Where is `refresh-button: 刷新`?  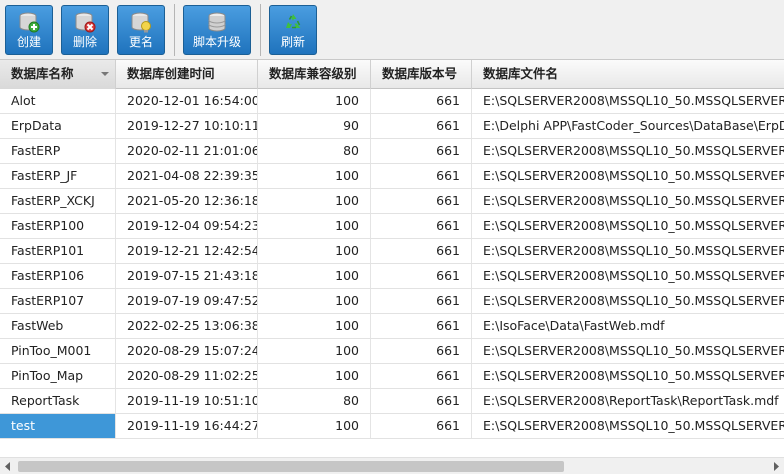 refresh-button: 刷新 is located at coordinates (293, 30).